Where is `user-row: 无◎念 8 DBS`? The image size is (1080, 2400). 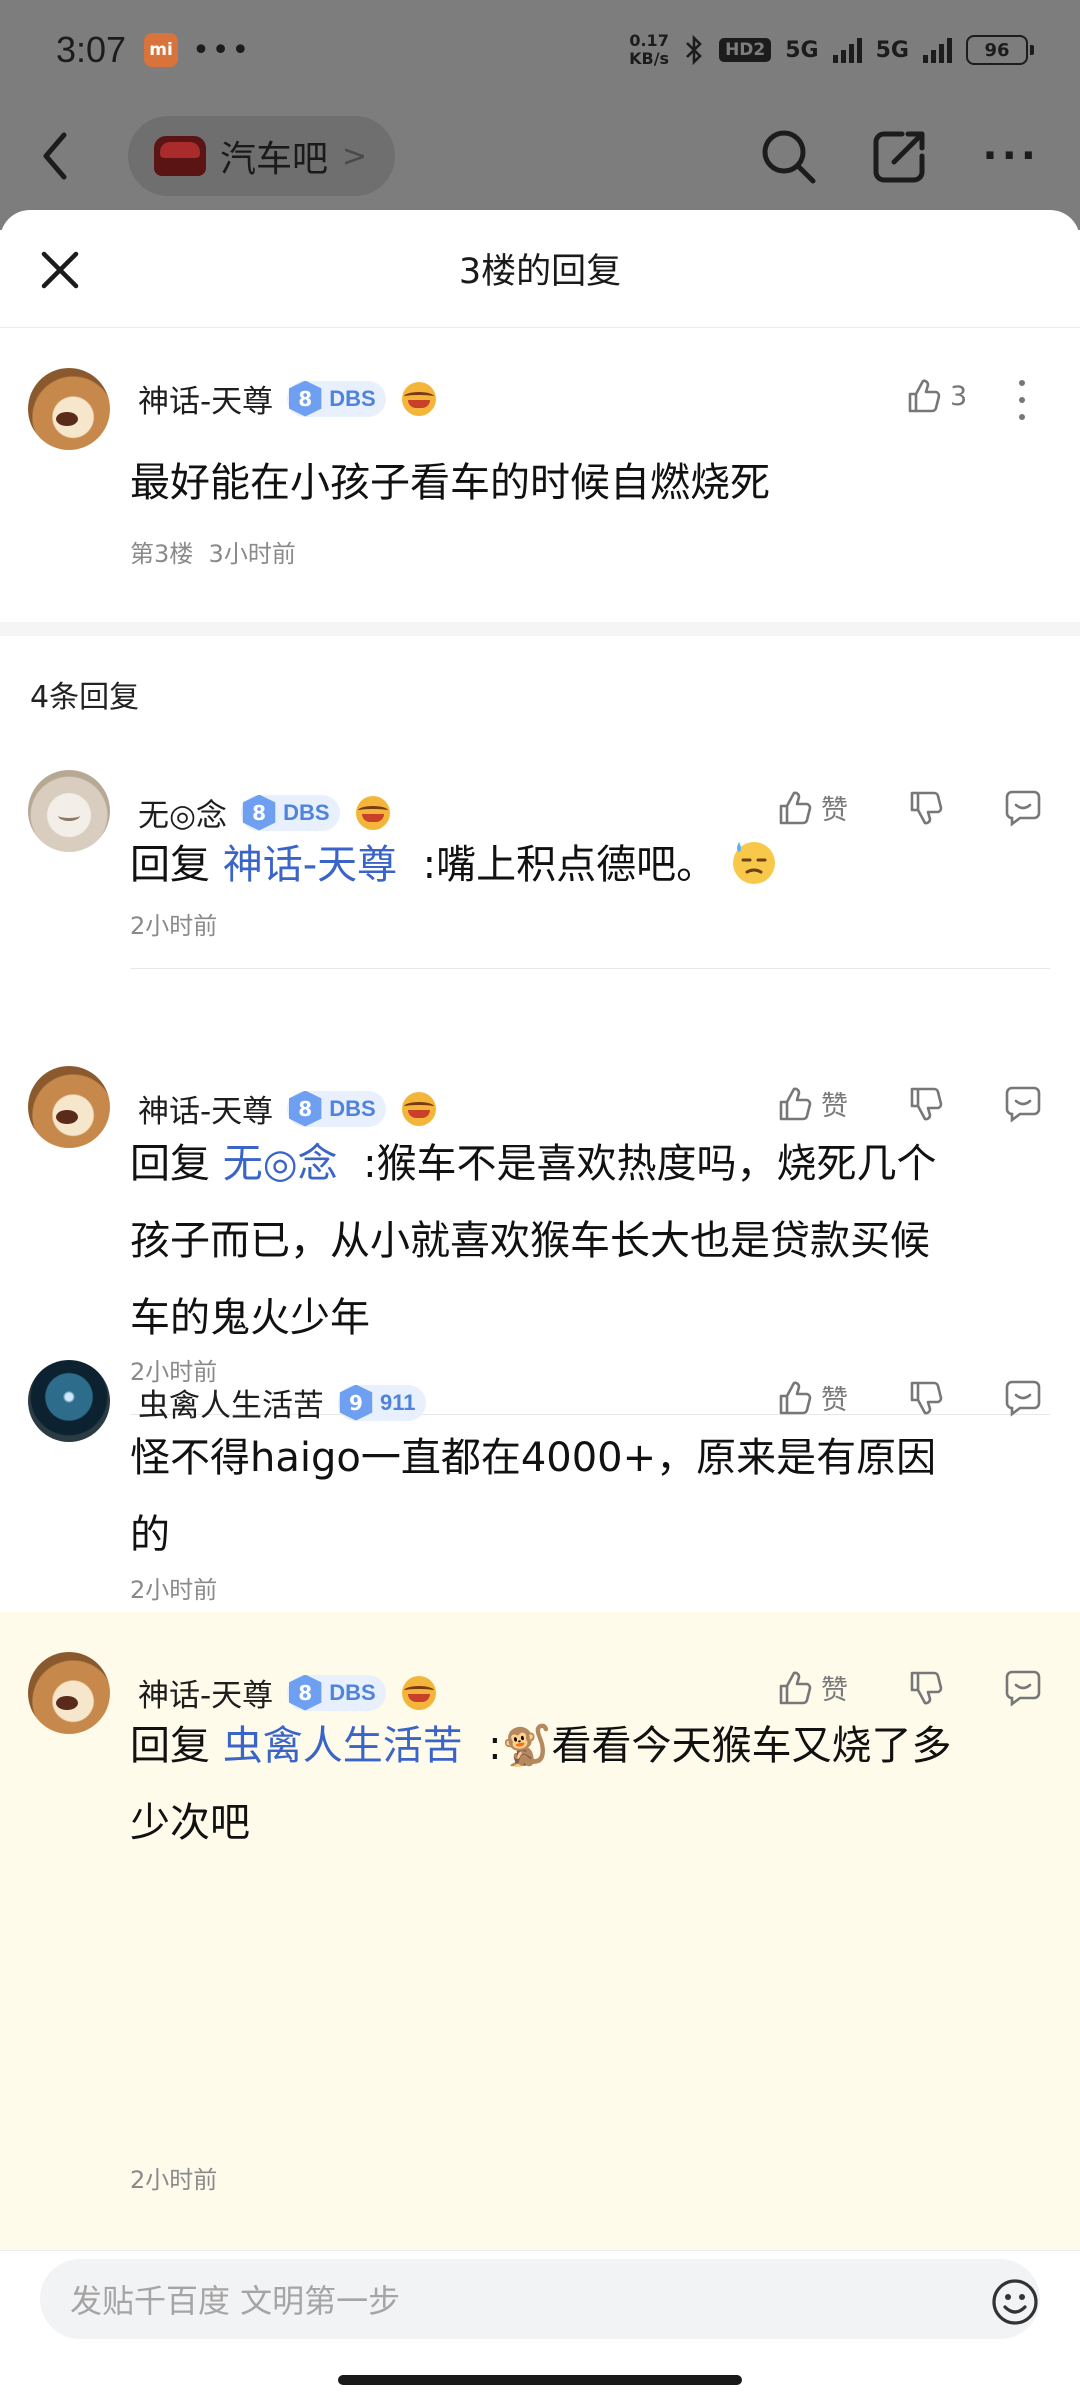
user-row: 无◎念 8 DBS is located at coordinates (264, 812).